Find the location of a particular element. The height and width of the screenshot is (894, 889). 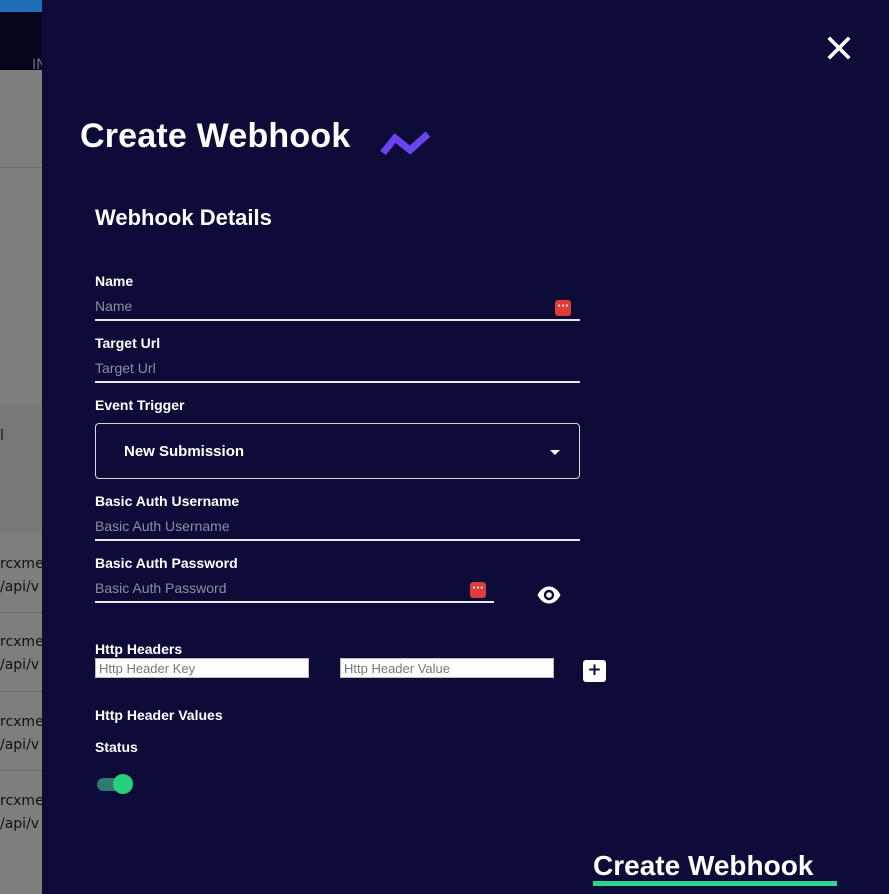

section-title: Webhook Details is located at coordinates (183, 217).